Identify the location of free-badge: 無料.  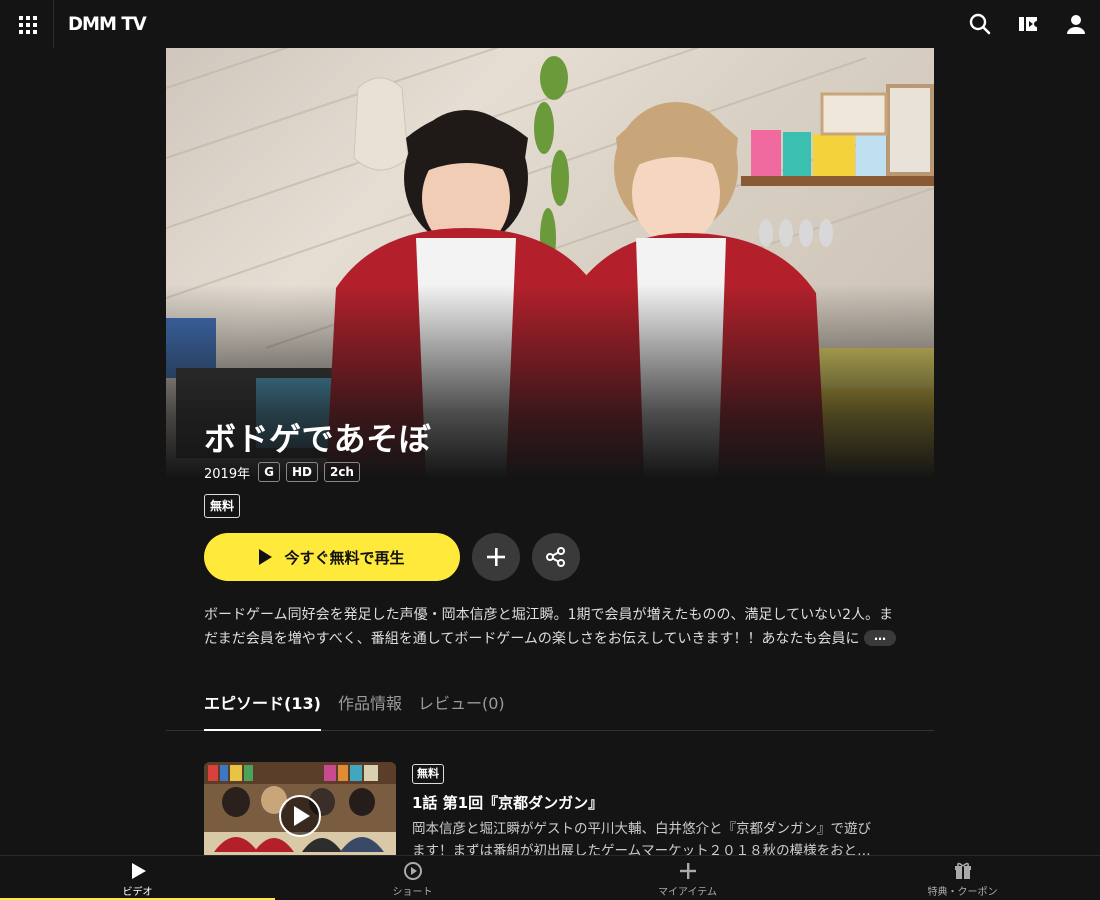
(222, 506).